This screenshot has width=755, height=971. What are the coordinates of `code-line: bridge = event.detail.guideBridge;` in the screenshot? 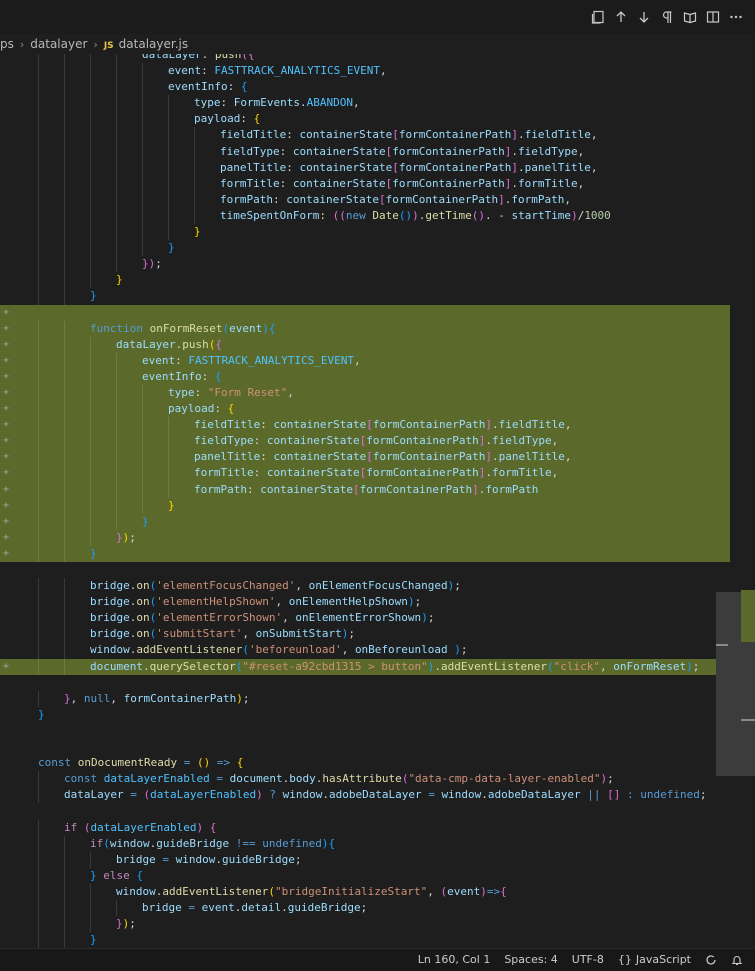 It's located at (365, 908).